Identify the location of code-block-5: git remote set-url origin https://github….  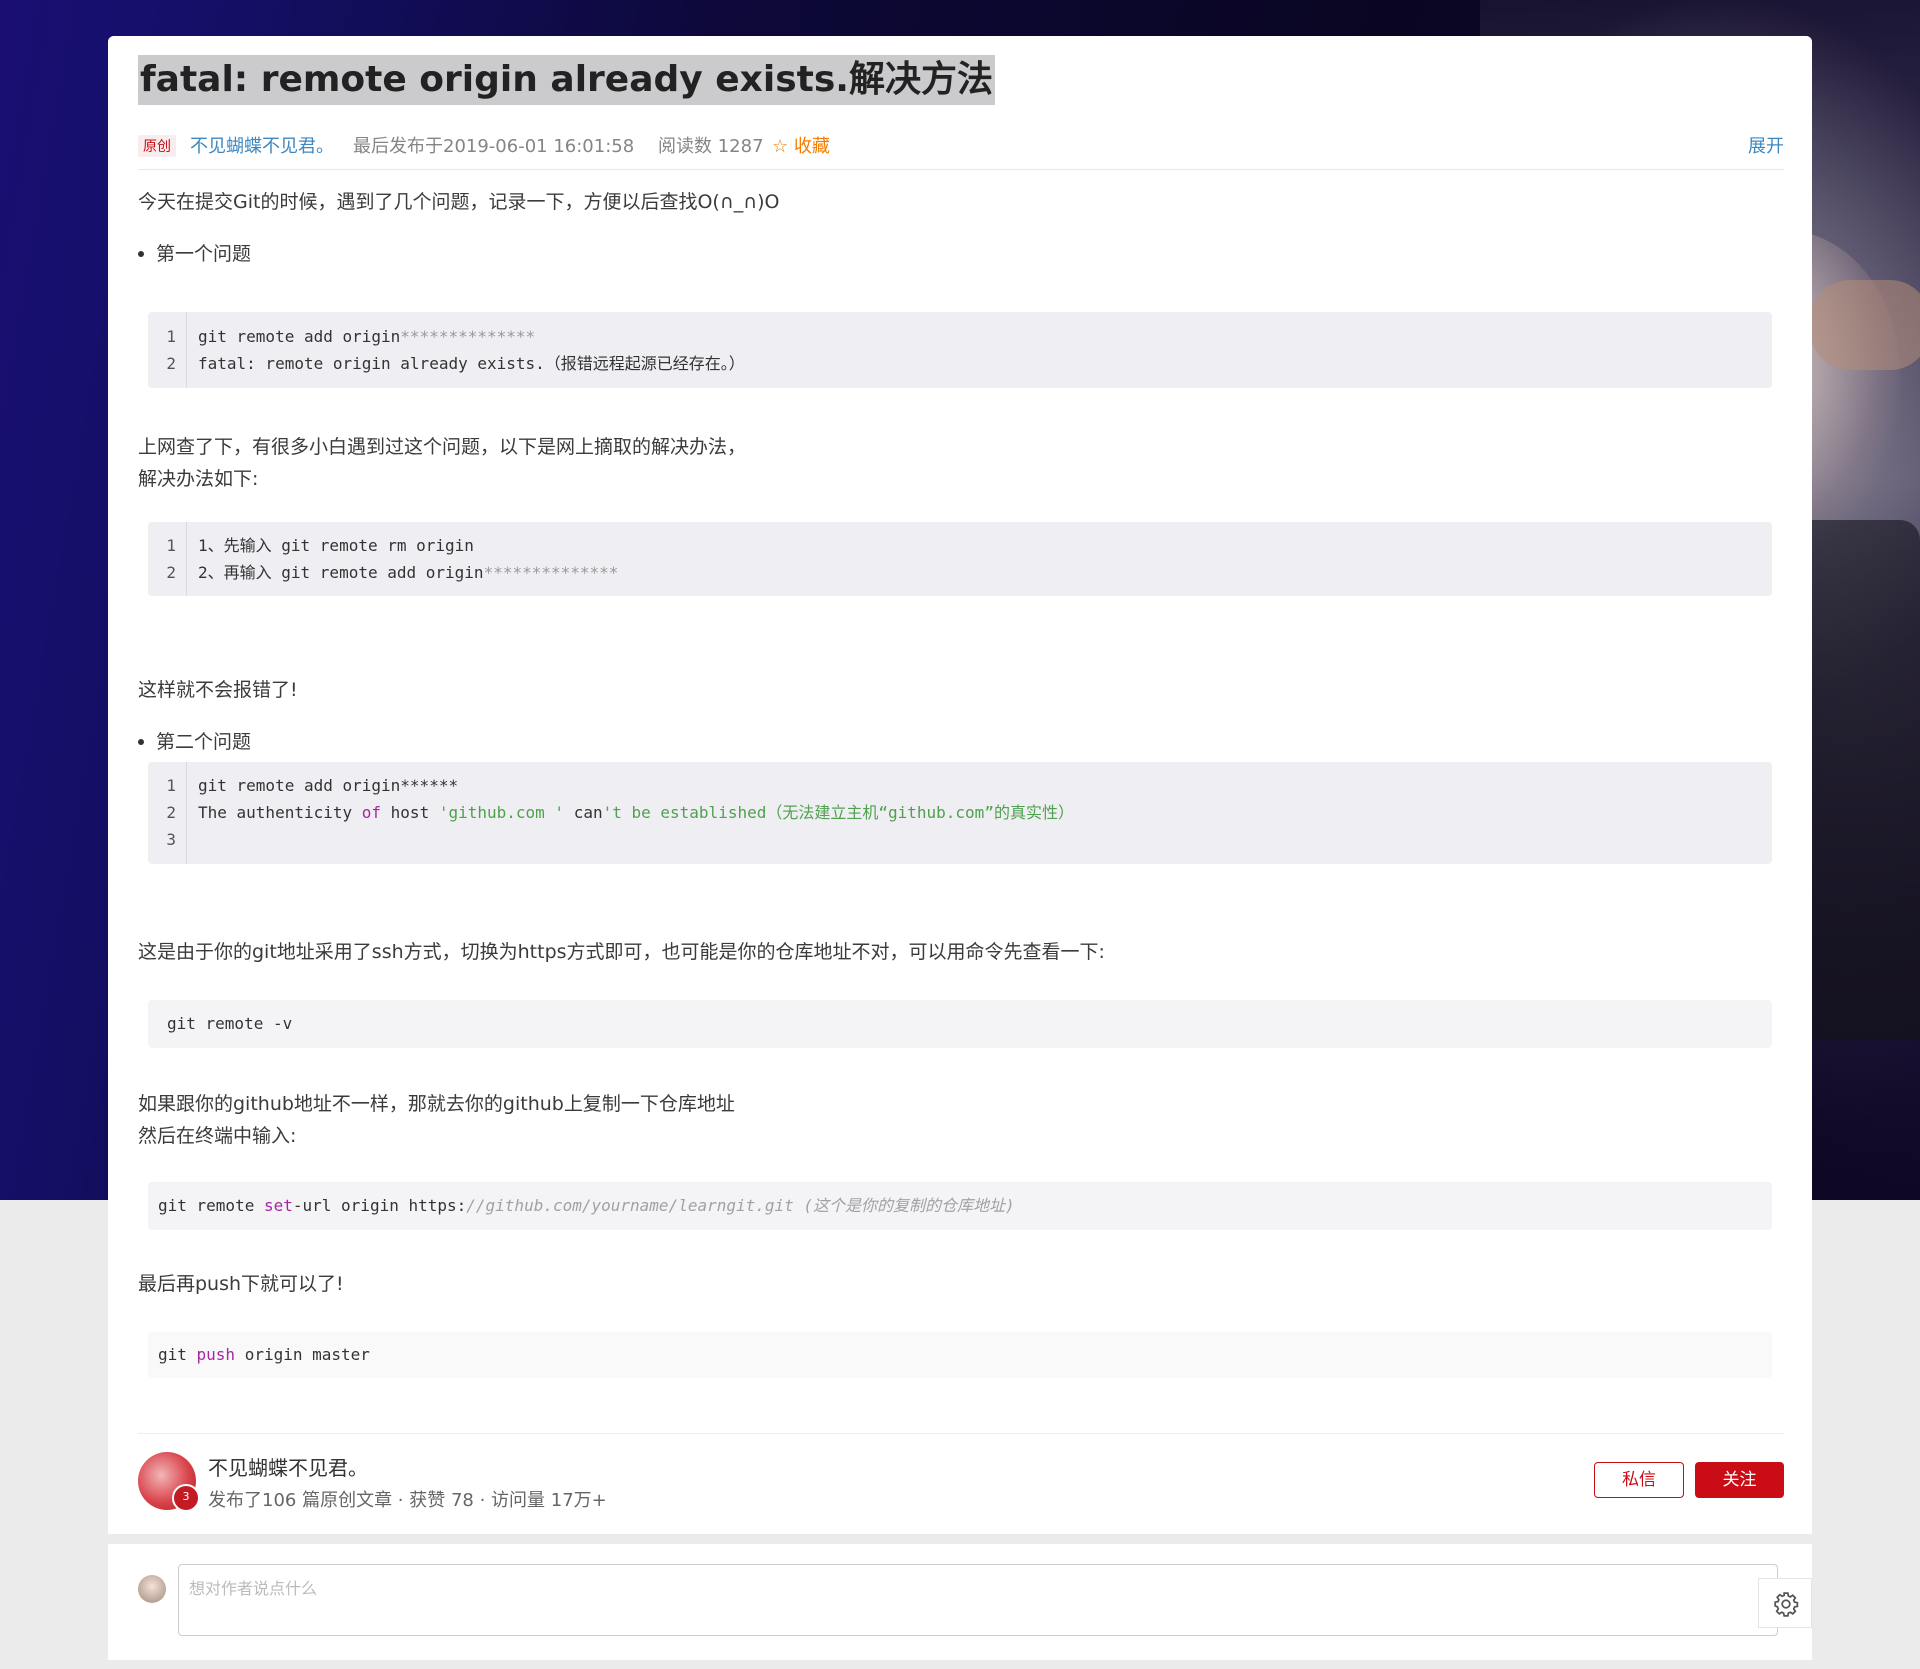
(960, 1206).